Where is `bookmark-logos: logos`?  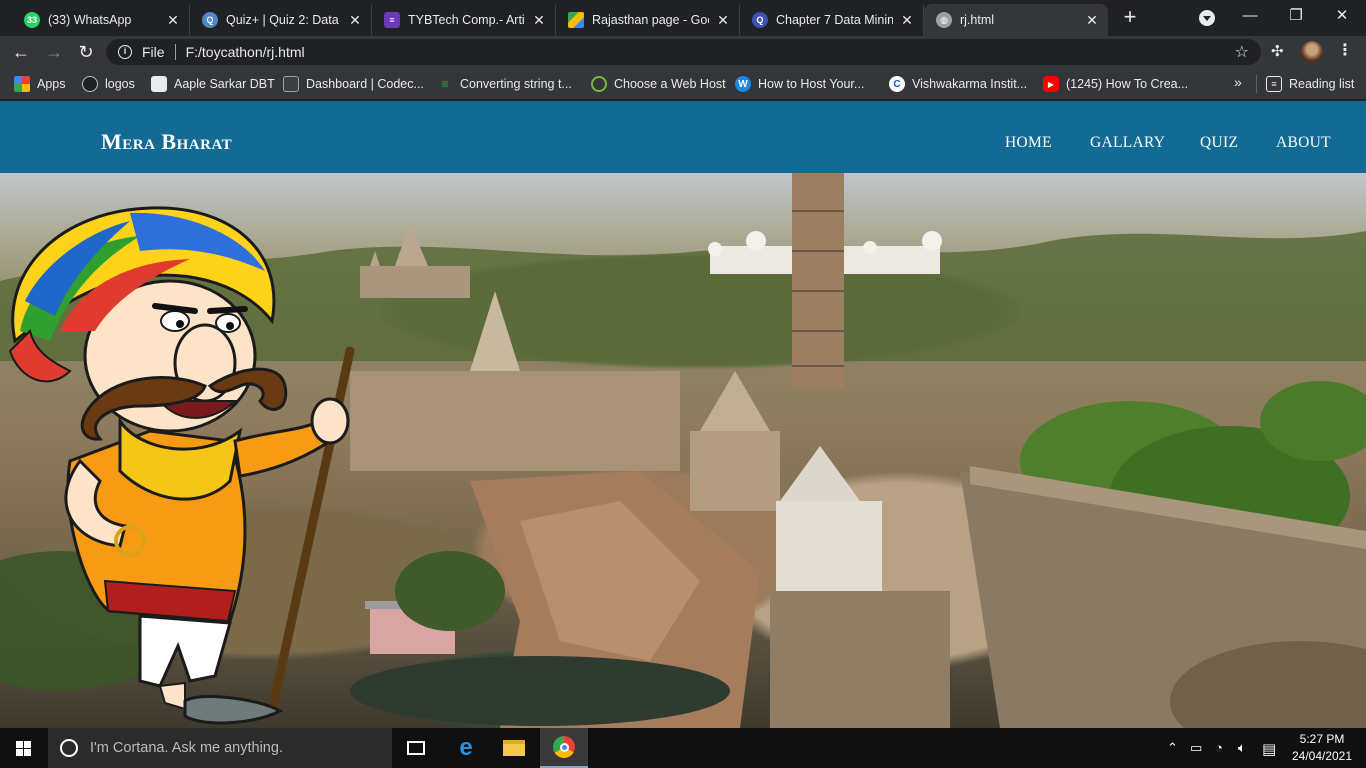 bookmark-logos: logos is located at coordinates (108, 84).